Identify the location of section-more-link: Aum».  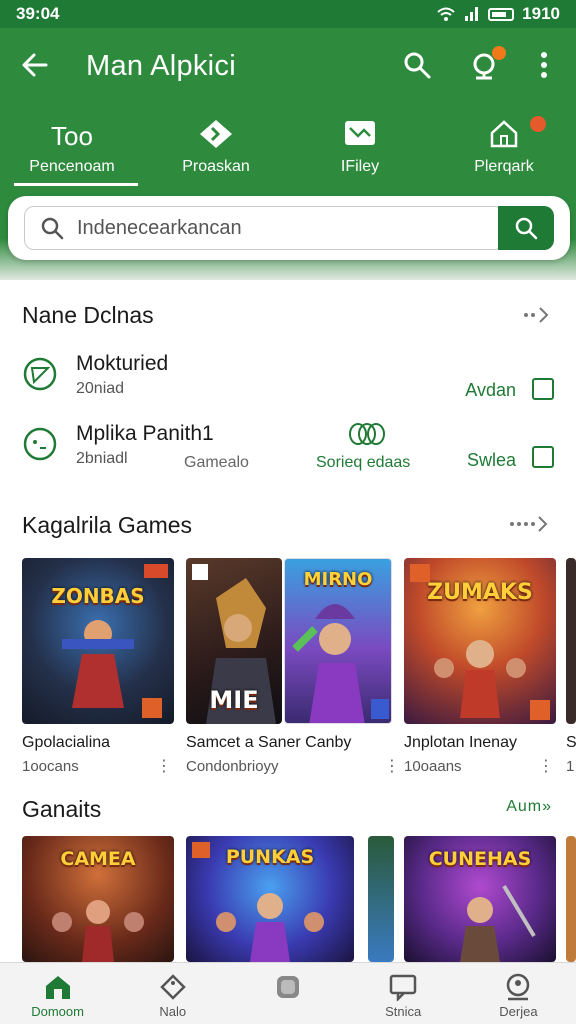
(529, 807).